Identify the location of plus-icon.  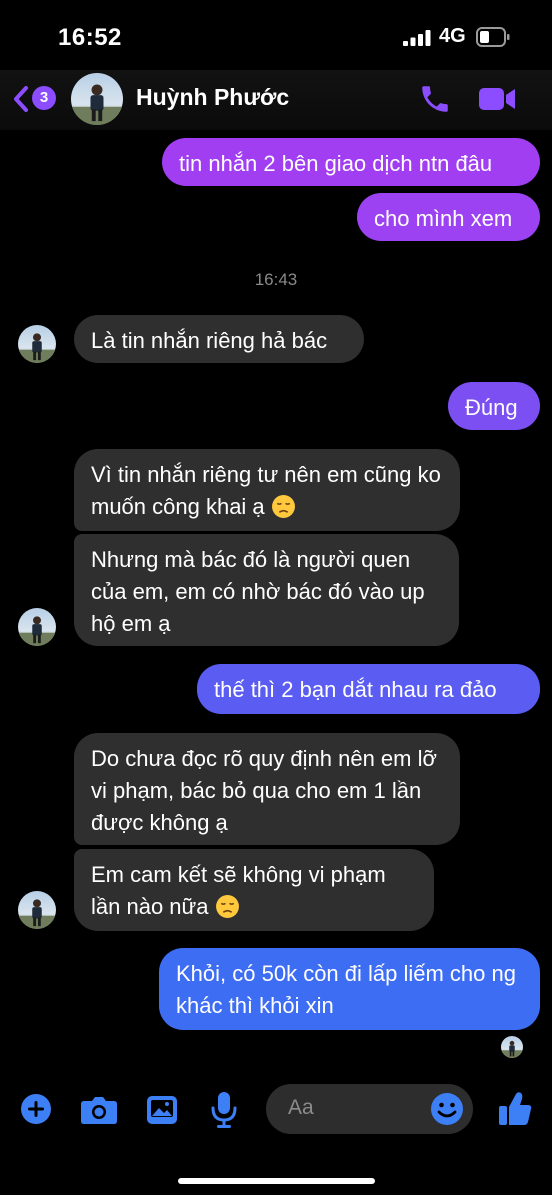
(36, 1109).